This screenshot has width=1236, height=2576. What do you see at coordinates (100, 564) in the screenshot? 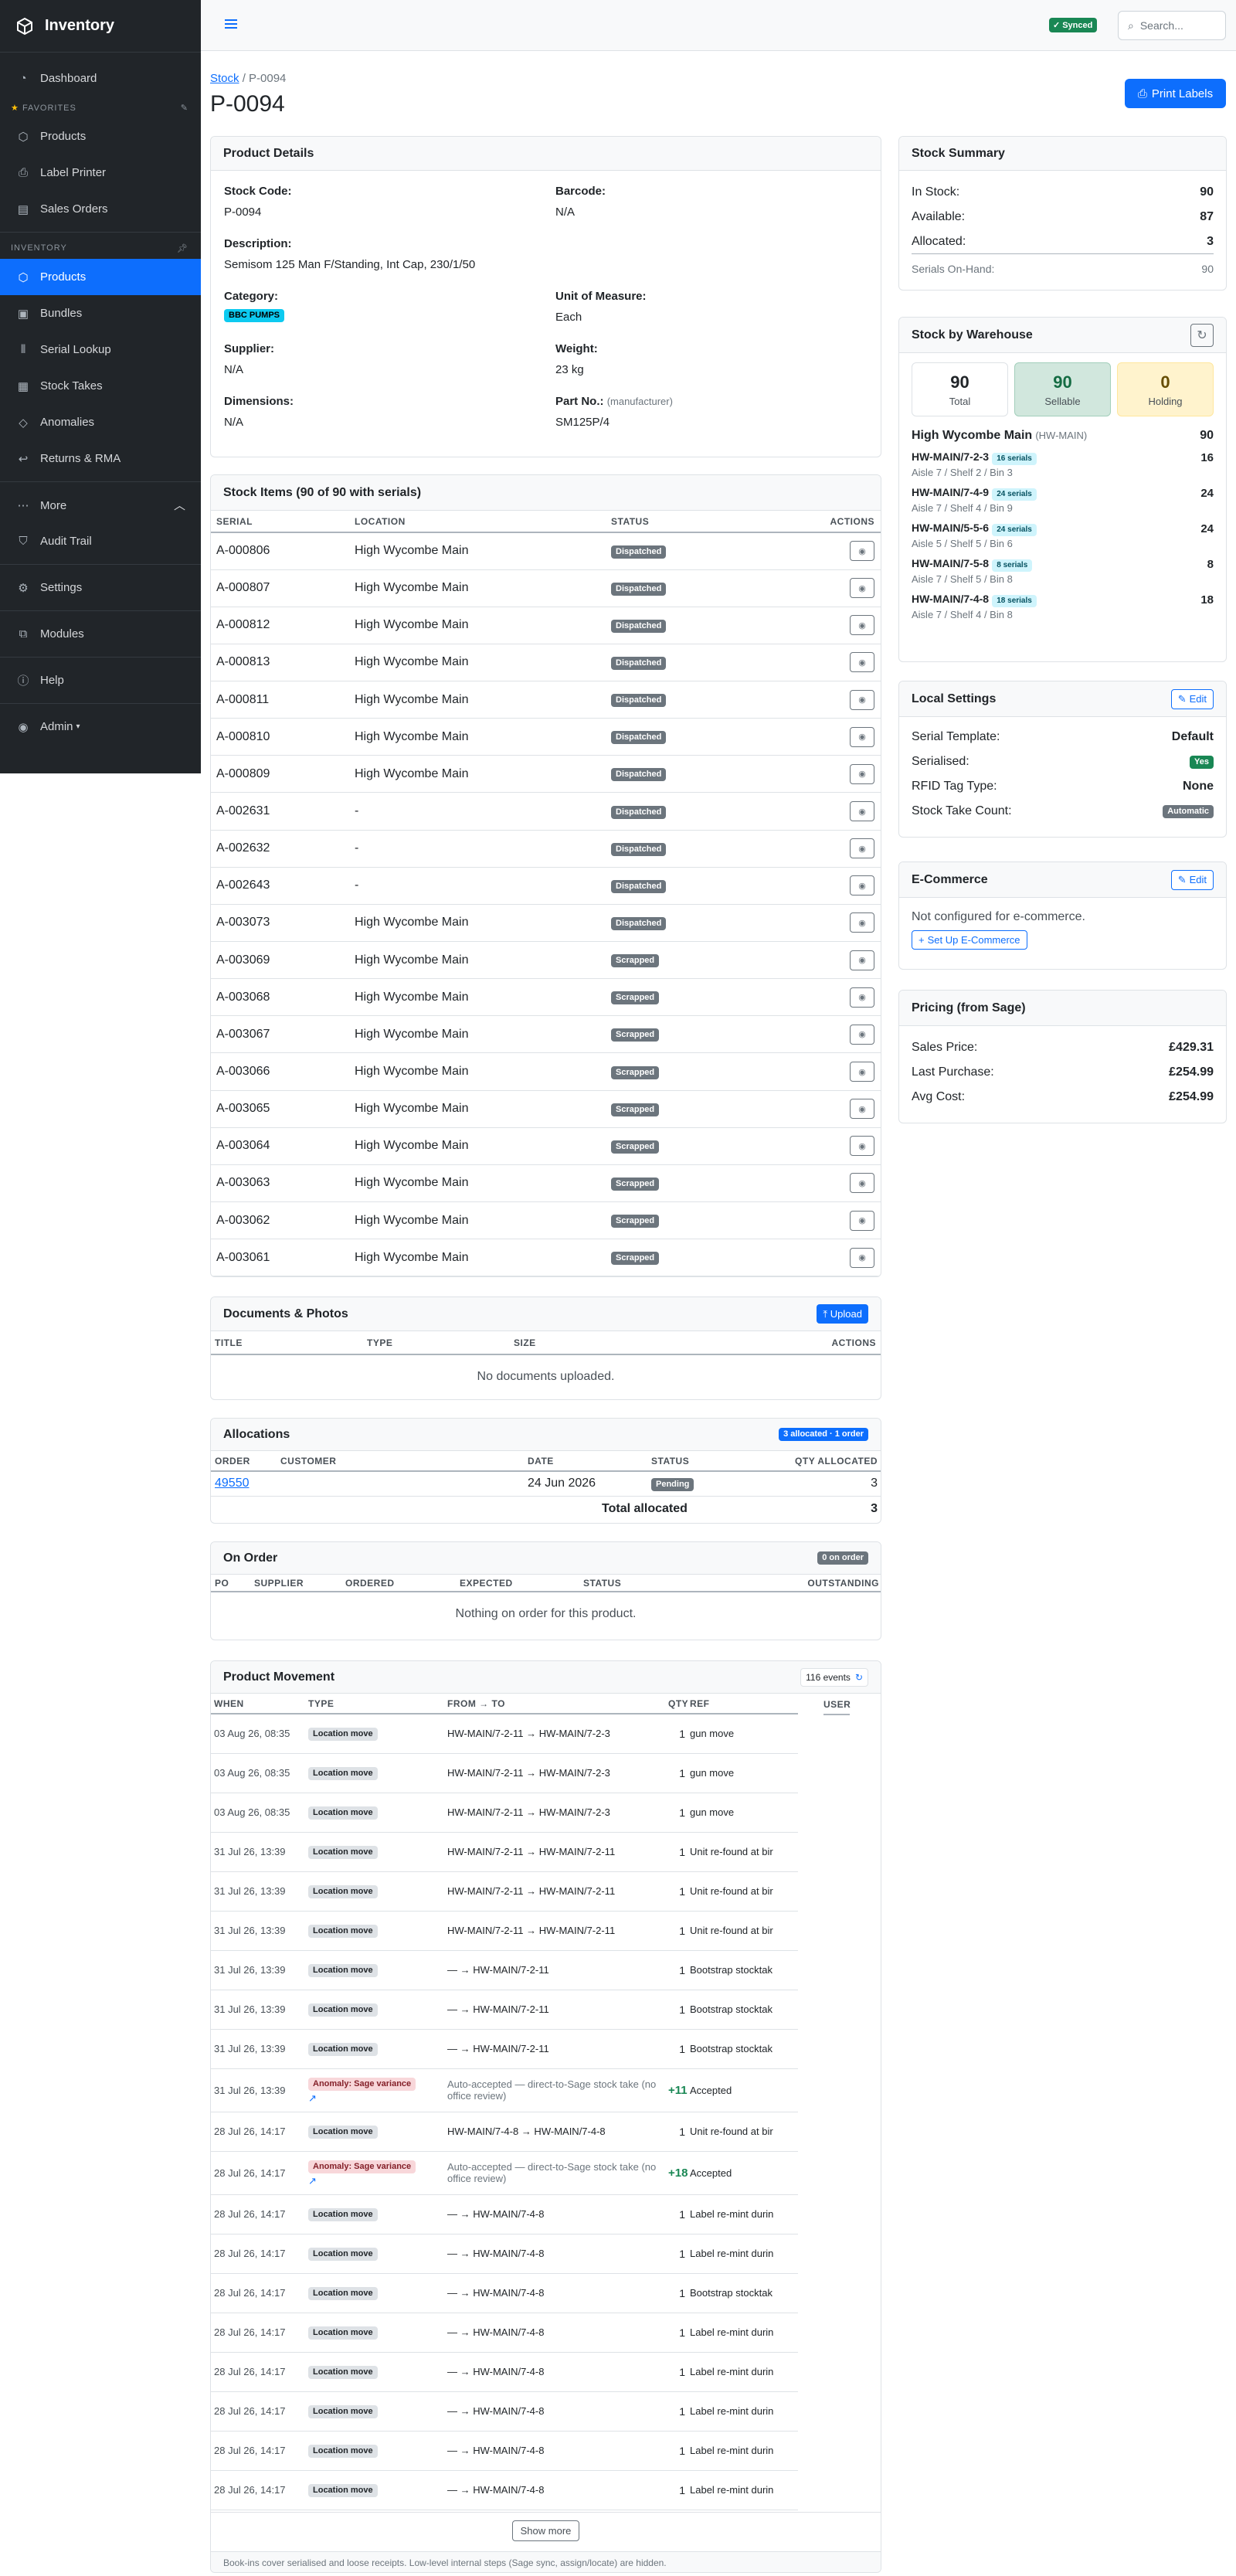
I see `divider` at bounding box center [100, 564].